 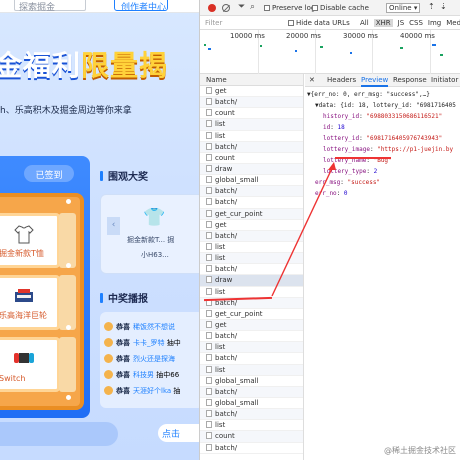 I want to click on tab-headers: Headers, so click(x=341, y=80).